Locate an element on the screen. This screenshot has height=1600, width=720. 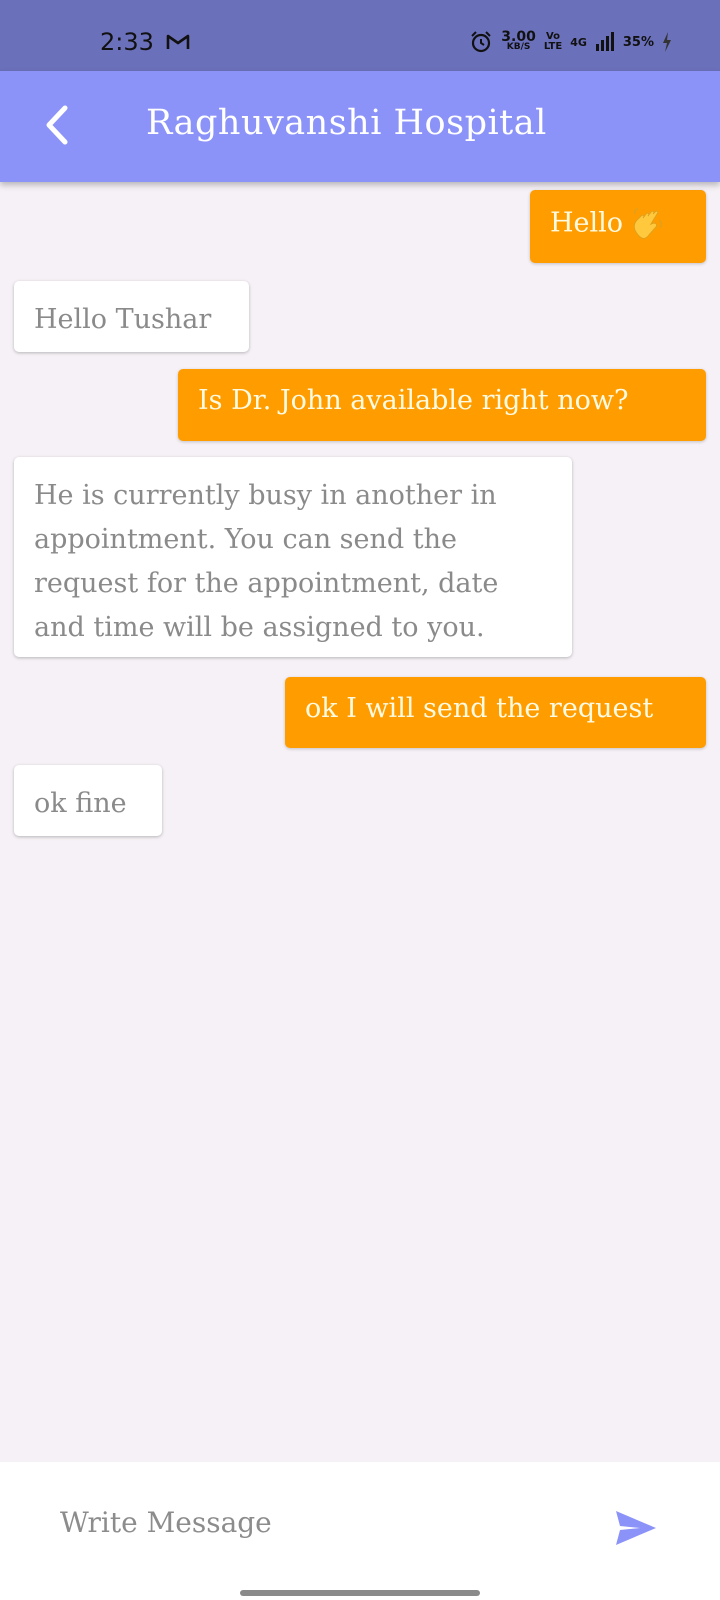
message-bubble-sent: Hello is located at coordinates (618, 226).